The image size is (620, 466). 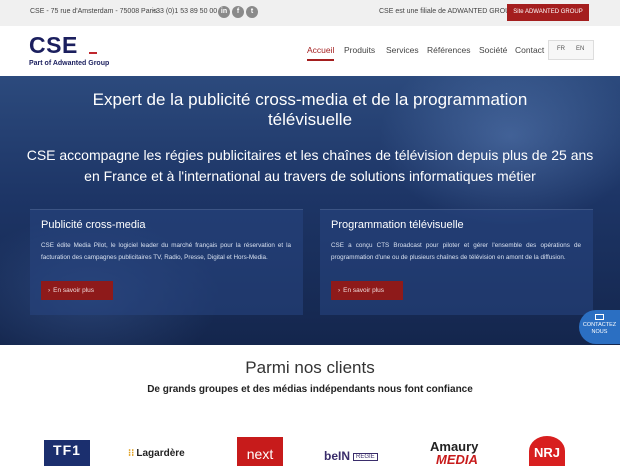 What do you see at coordinates (580, 49) in the screenshot?
I see `flag-uk-icon: EN` at bounding box center [580, 49].